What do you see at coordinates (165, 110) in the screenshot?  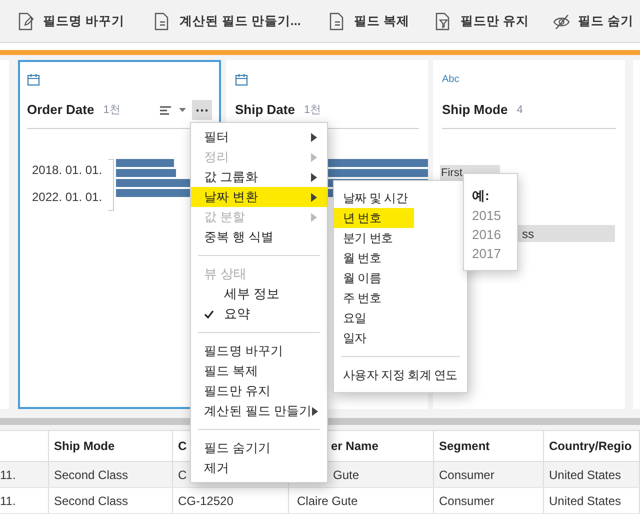 I see `sort-icon` at bounding box center [165, 110].